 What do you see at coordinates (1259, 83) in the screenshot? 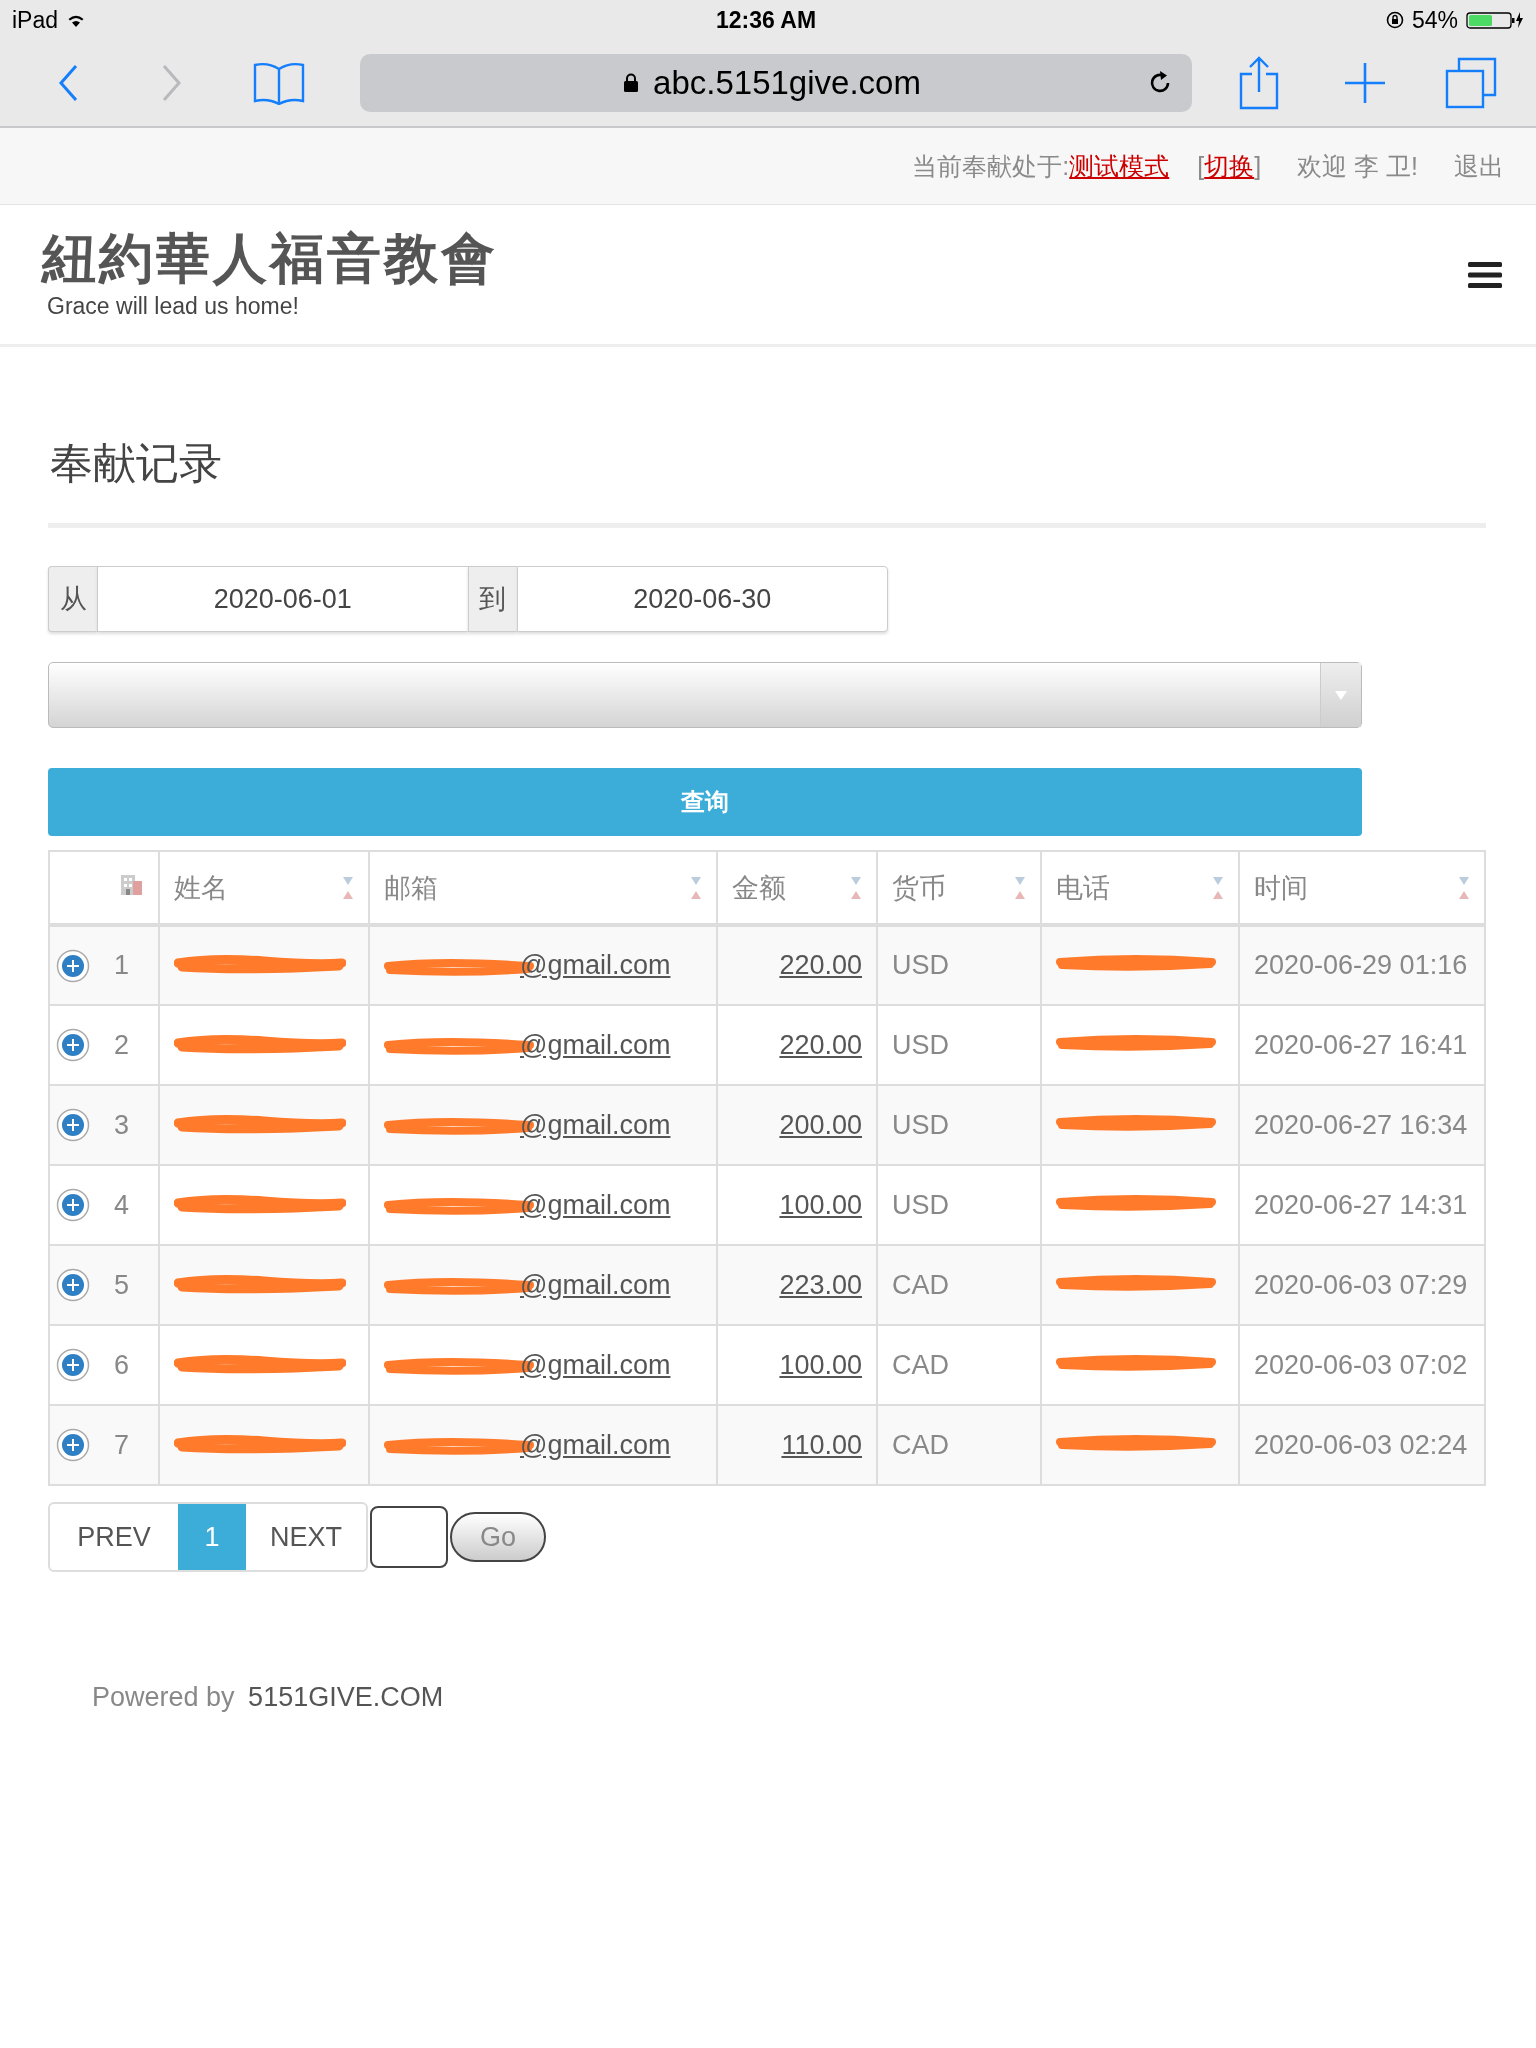
I see `share-icon` at bounding box center [1259, 83].